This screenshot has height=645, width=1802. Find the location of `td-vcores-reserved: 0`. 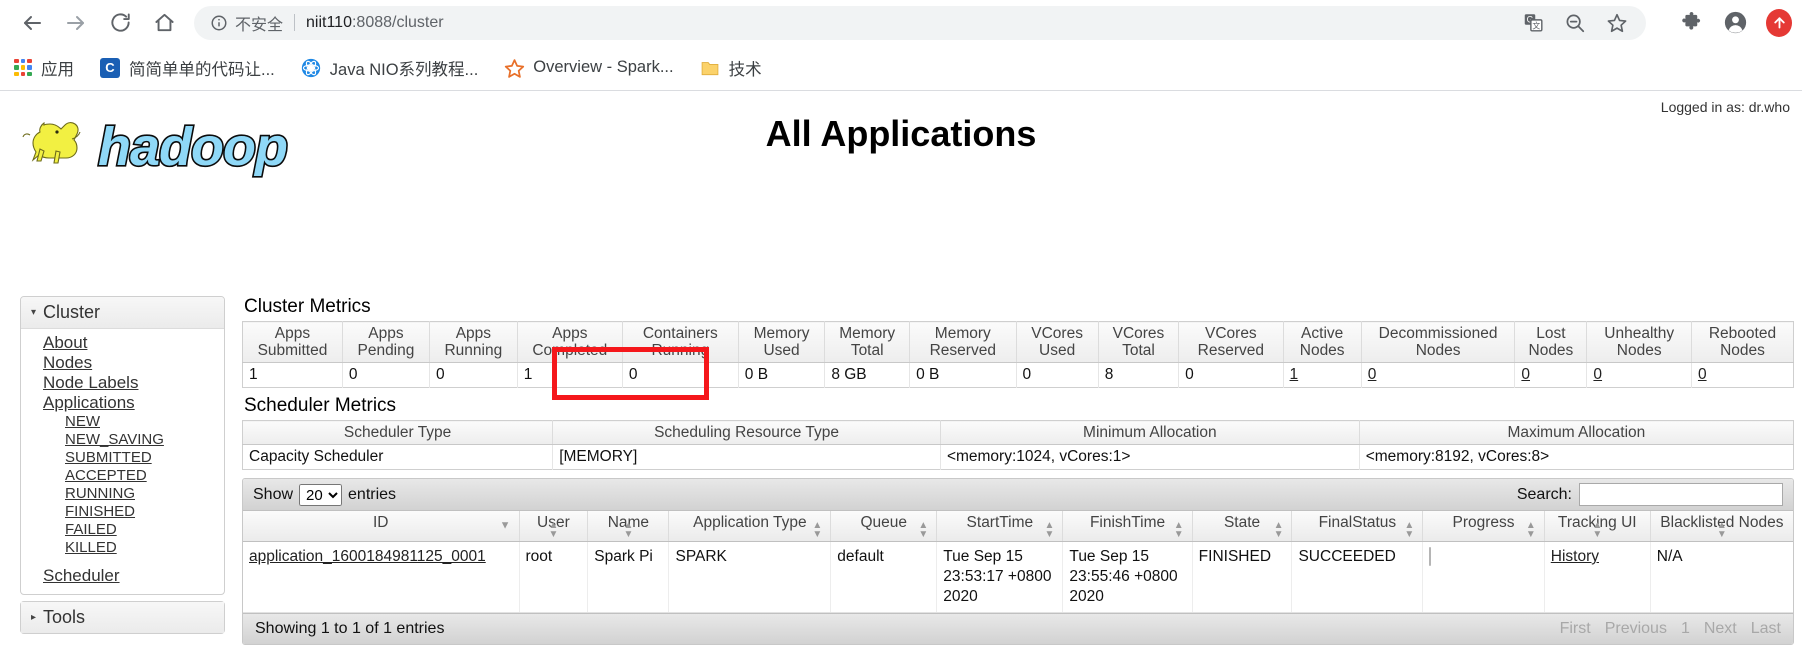

td-vcores-reserved: 0 is located at coordinates (1231, 375).